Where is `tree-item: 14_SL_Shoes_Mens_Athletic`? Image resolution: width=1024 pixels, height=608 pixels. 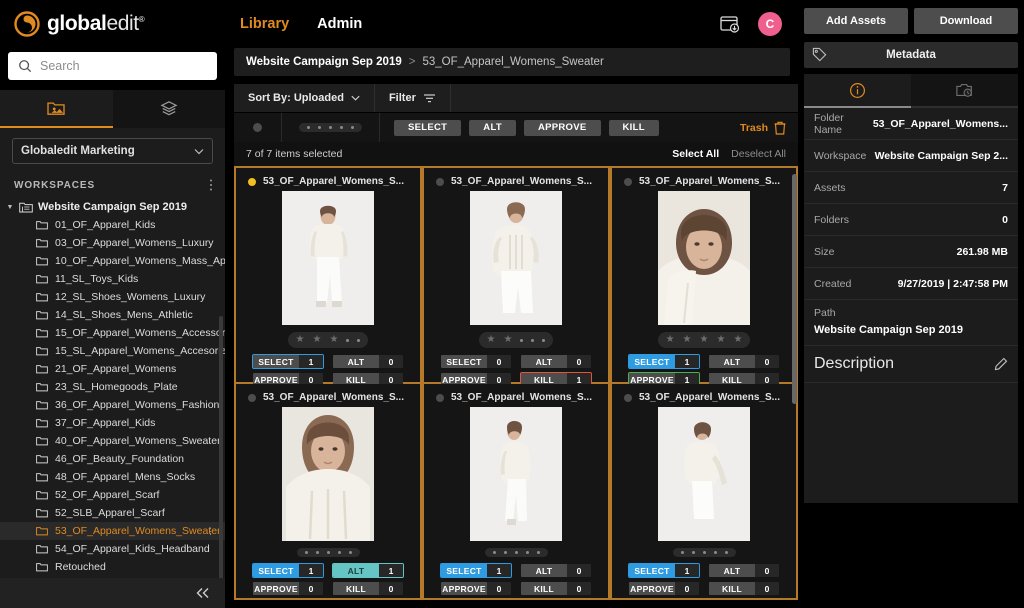 tree-item: 14_SL_Shoes_Mens_Athletic is located at coordinates (112, 315).